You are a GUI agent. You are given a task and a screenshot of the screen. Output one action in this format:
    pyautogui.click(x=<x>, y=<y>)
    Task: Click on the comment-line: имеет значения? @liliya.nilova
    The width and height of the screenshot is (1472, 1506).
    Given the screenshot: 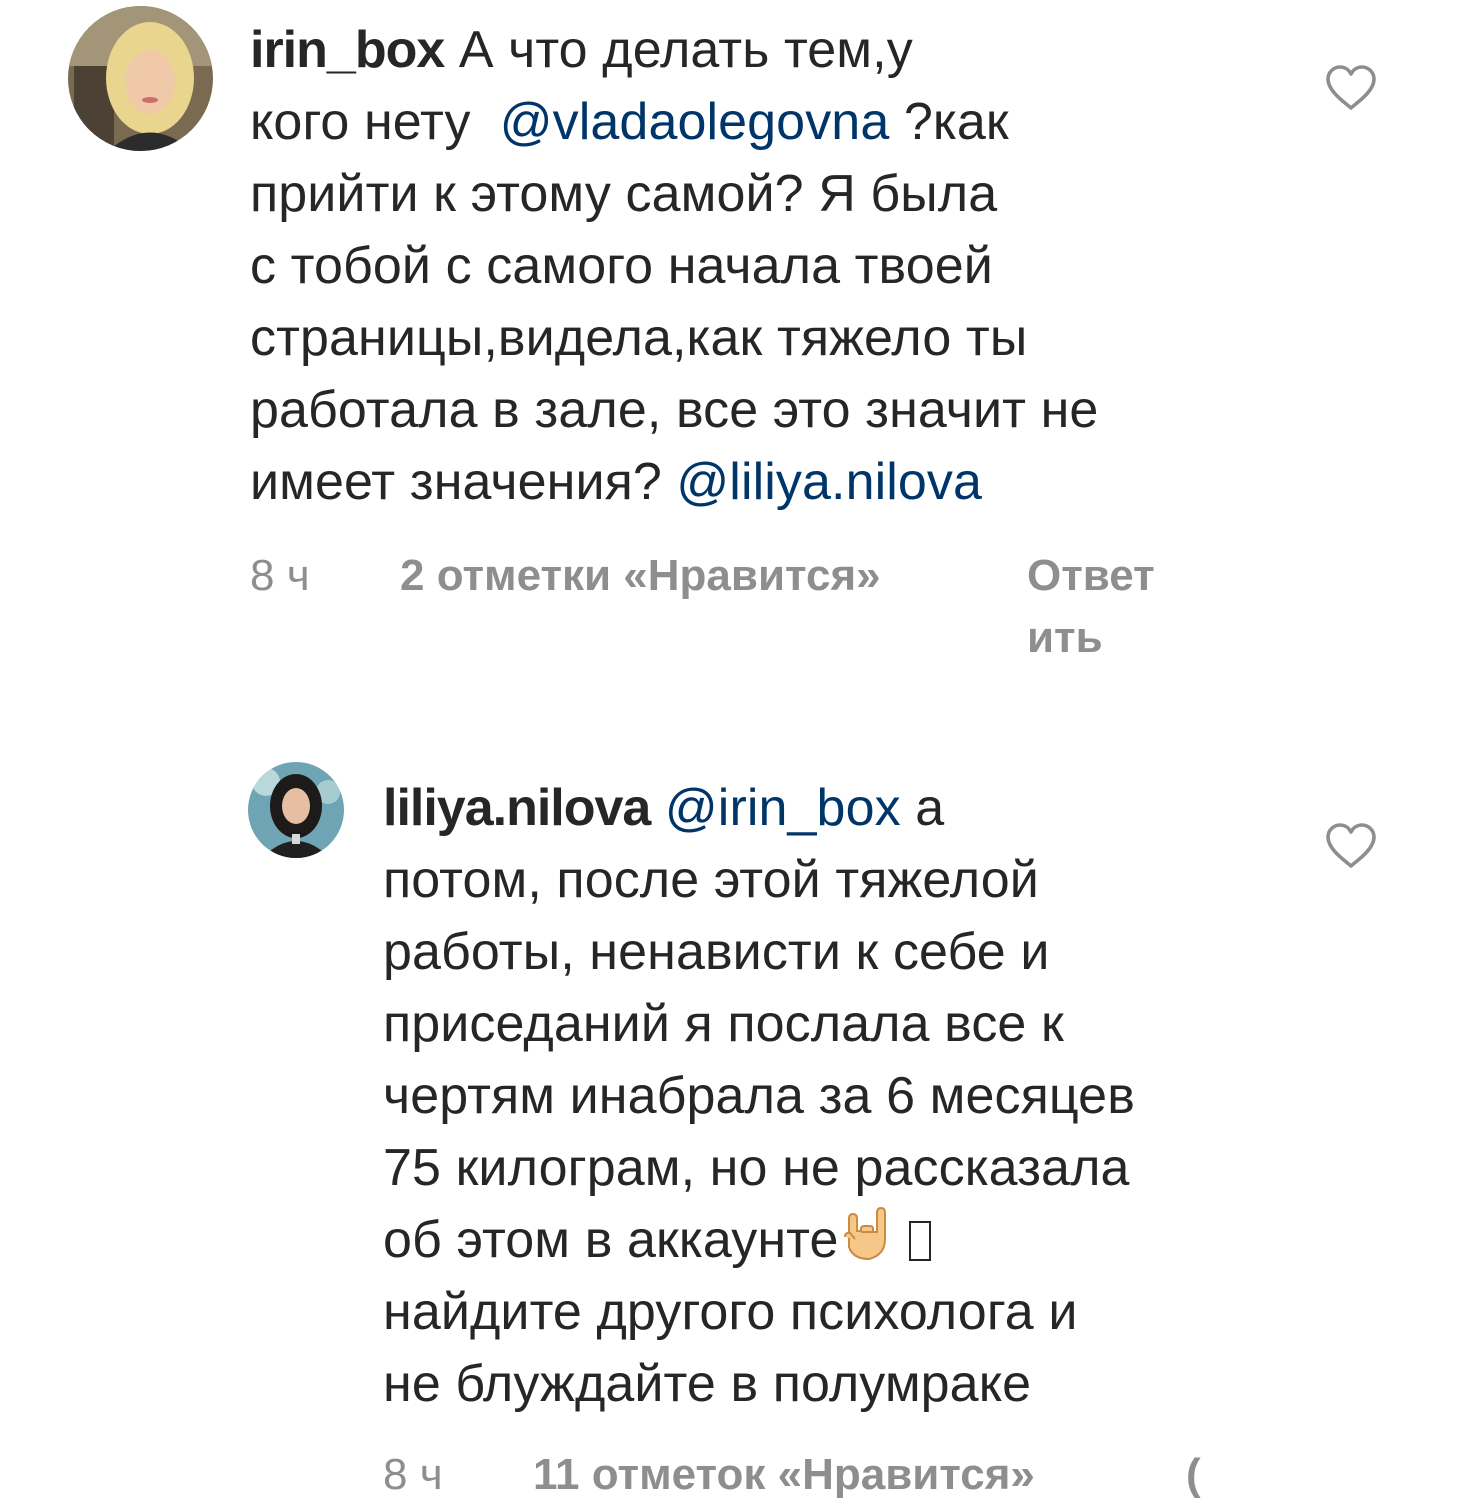 What is the action you would take?
    pyautogui.click(x=616, y=482)
    